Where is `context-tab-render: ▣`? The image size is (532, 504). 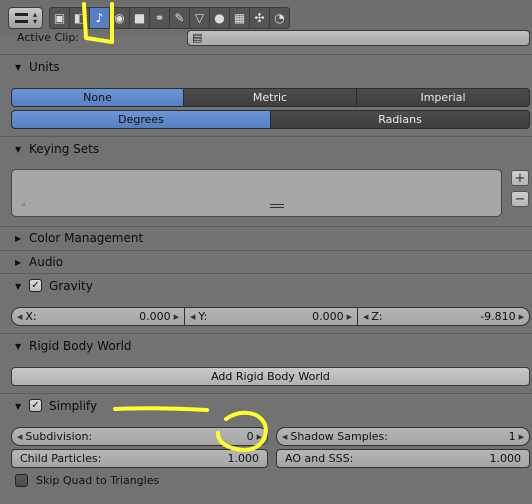
context-tab-render: ▣ is located at coordinates (60, 18).